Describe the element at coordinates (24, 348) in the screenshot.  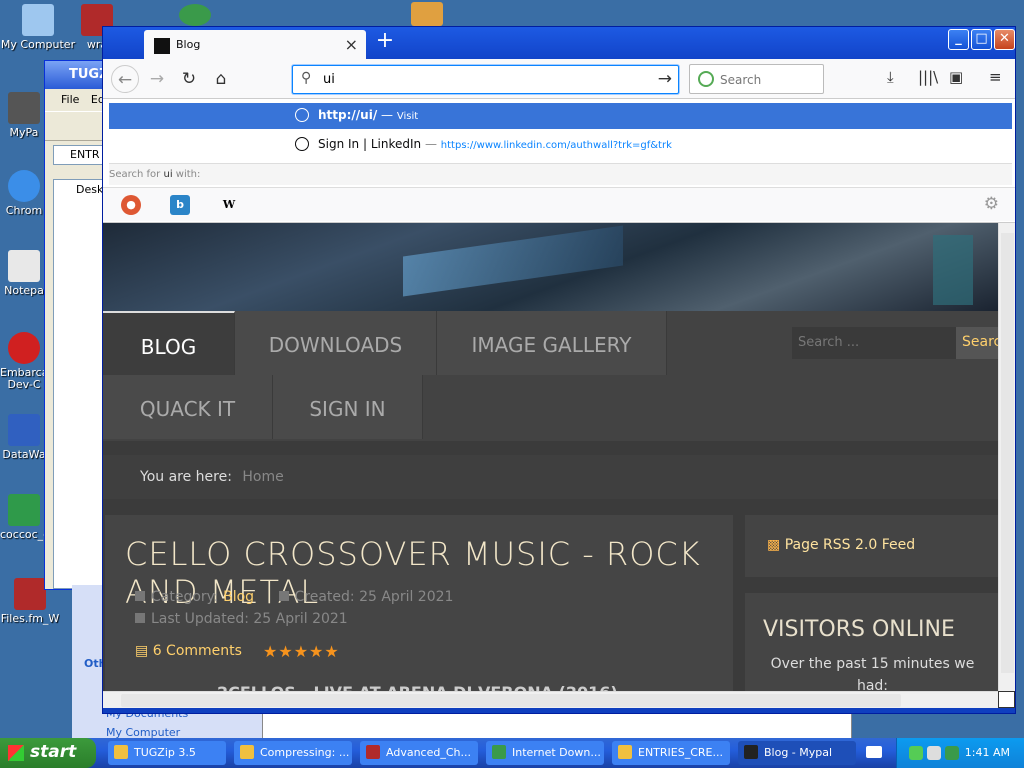
I see `dev-icon` at that location.